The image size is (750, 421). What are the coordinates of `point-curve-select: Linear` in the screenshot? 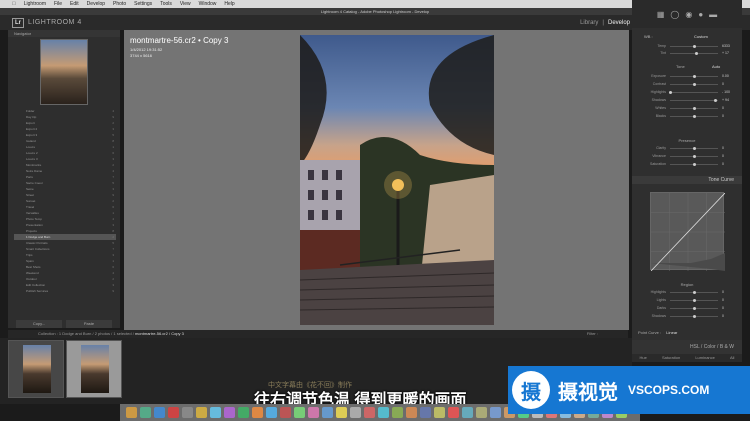 It's located at (671, 332).